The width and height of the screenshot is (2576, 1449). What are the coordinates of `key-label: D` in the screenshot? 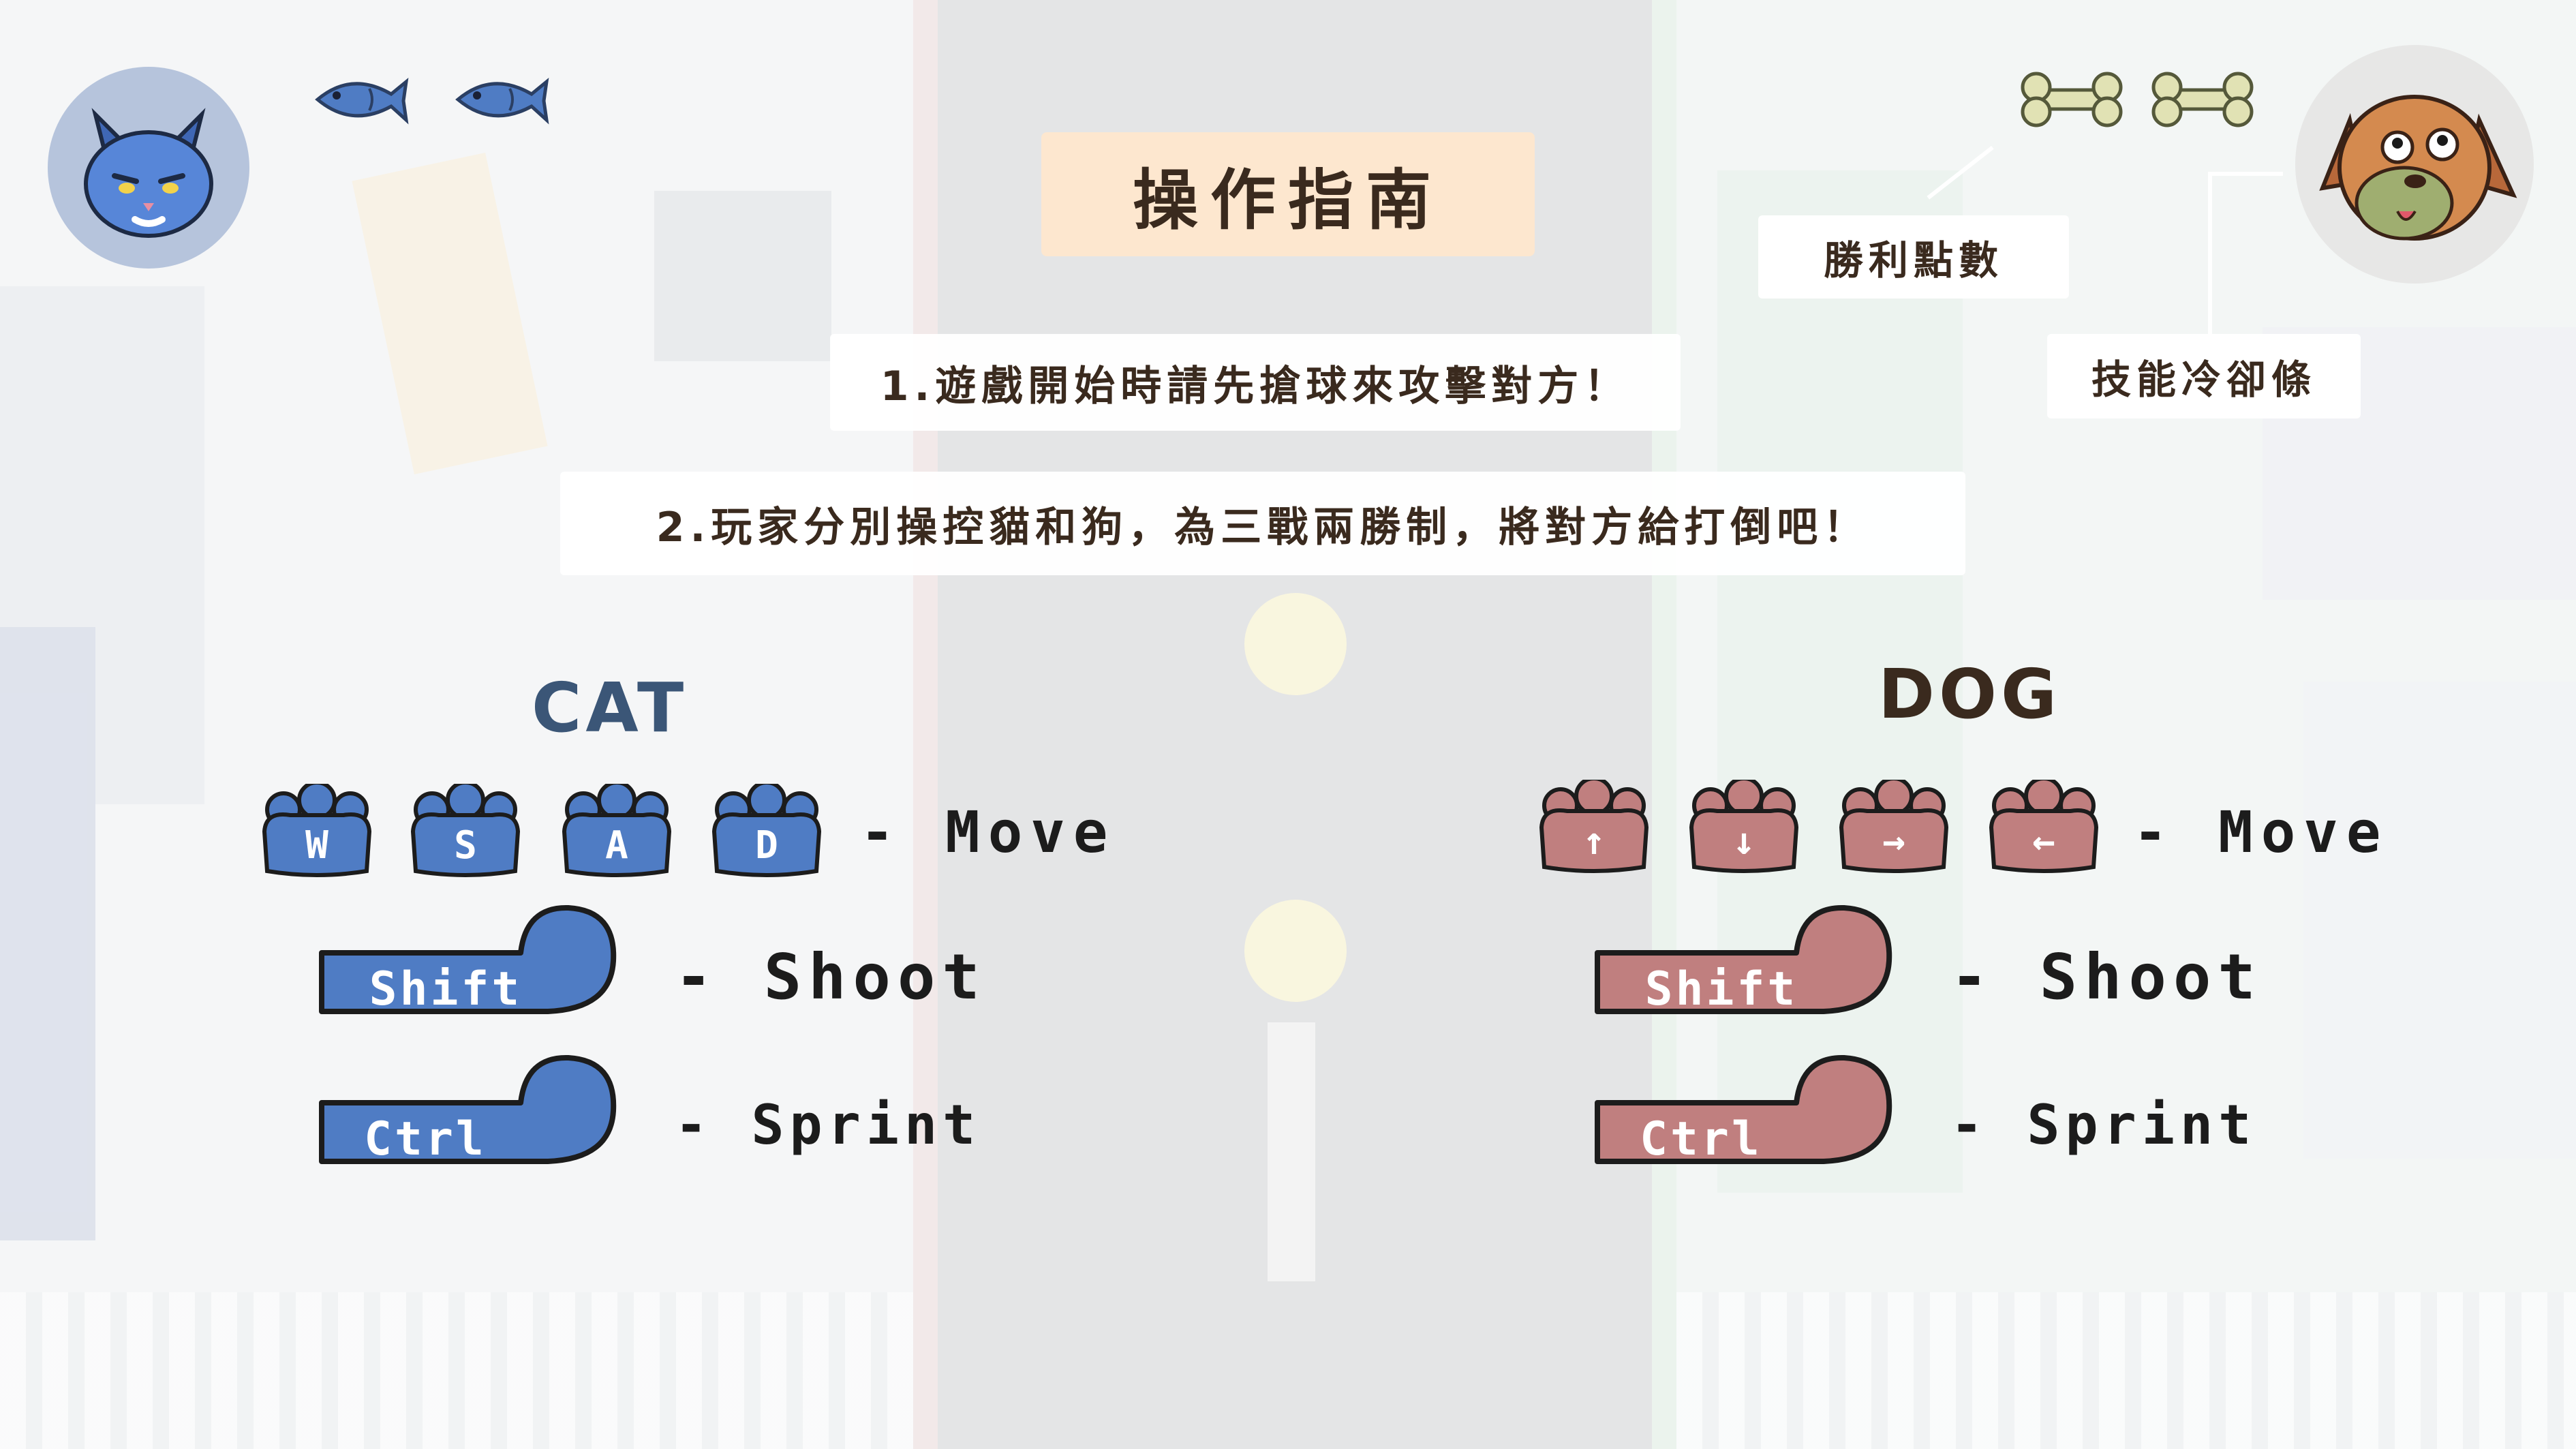 It's located at (766, 845).